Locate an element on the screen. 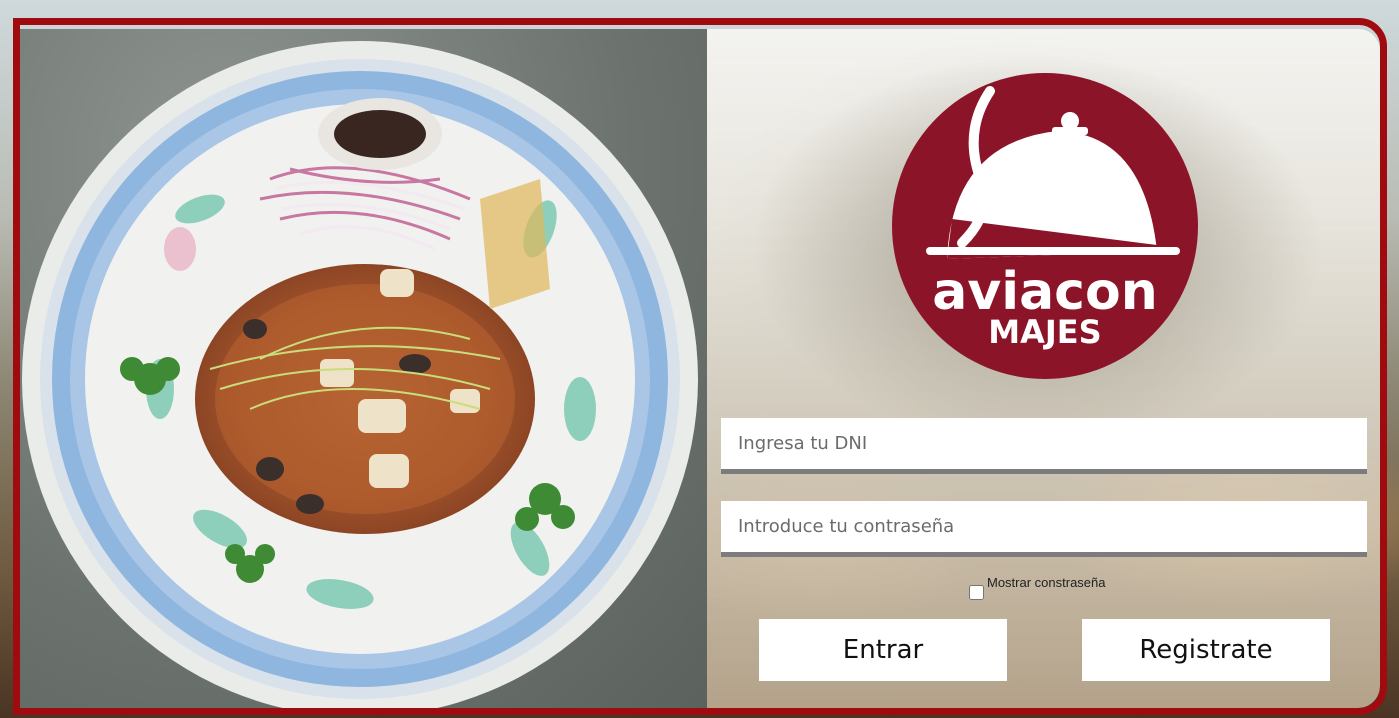 Image resolution: width=1399 pixels, height=718 pixels. dni-input is located at coordinates (1044, 446).